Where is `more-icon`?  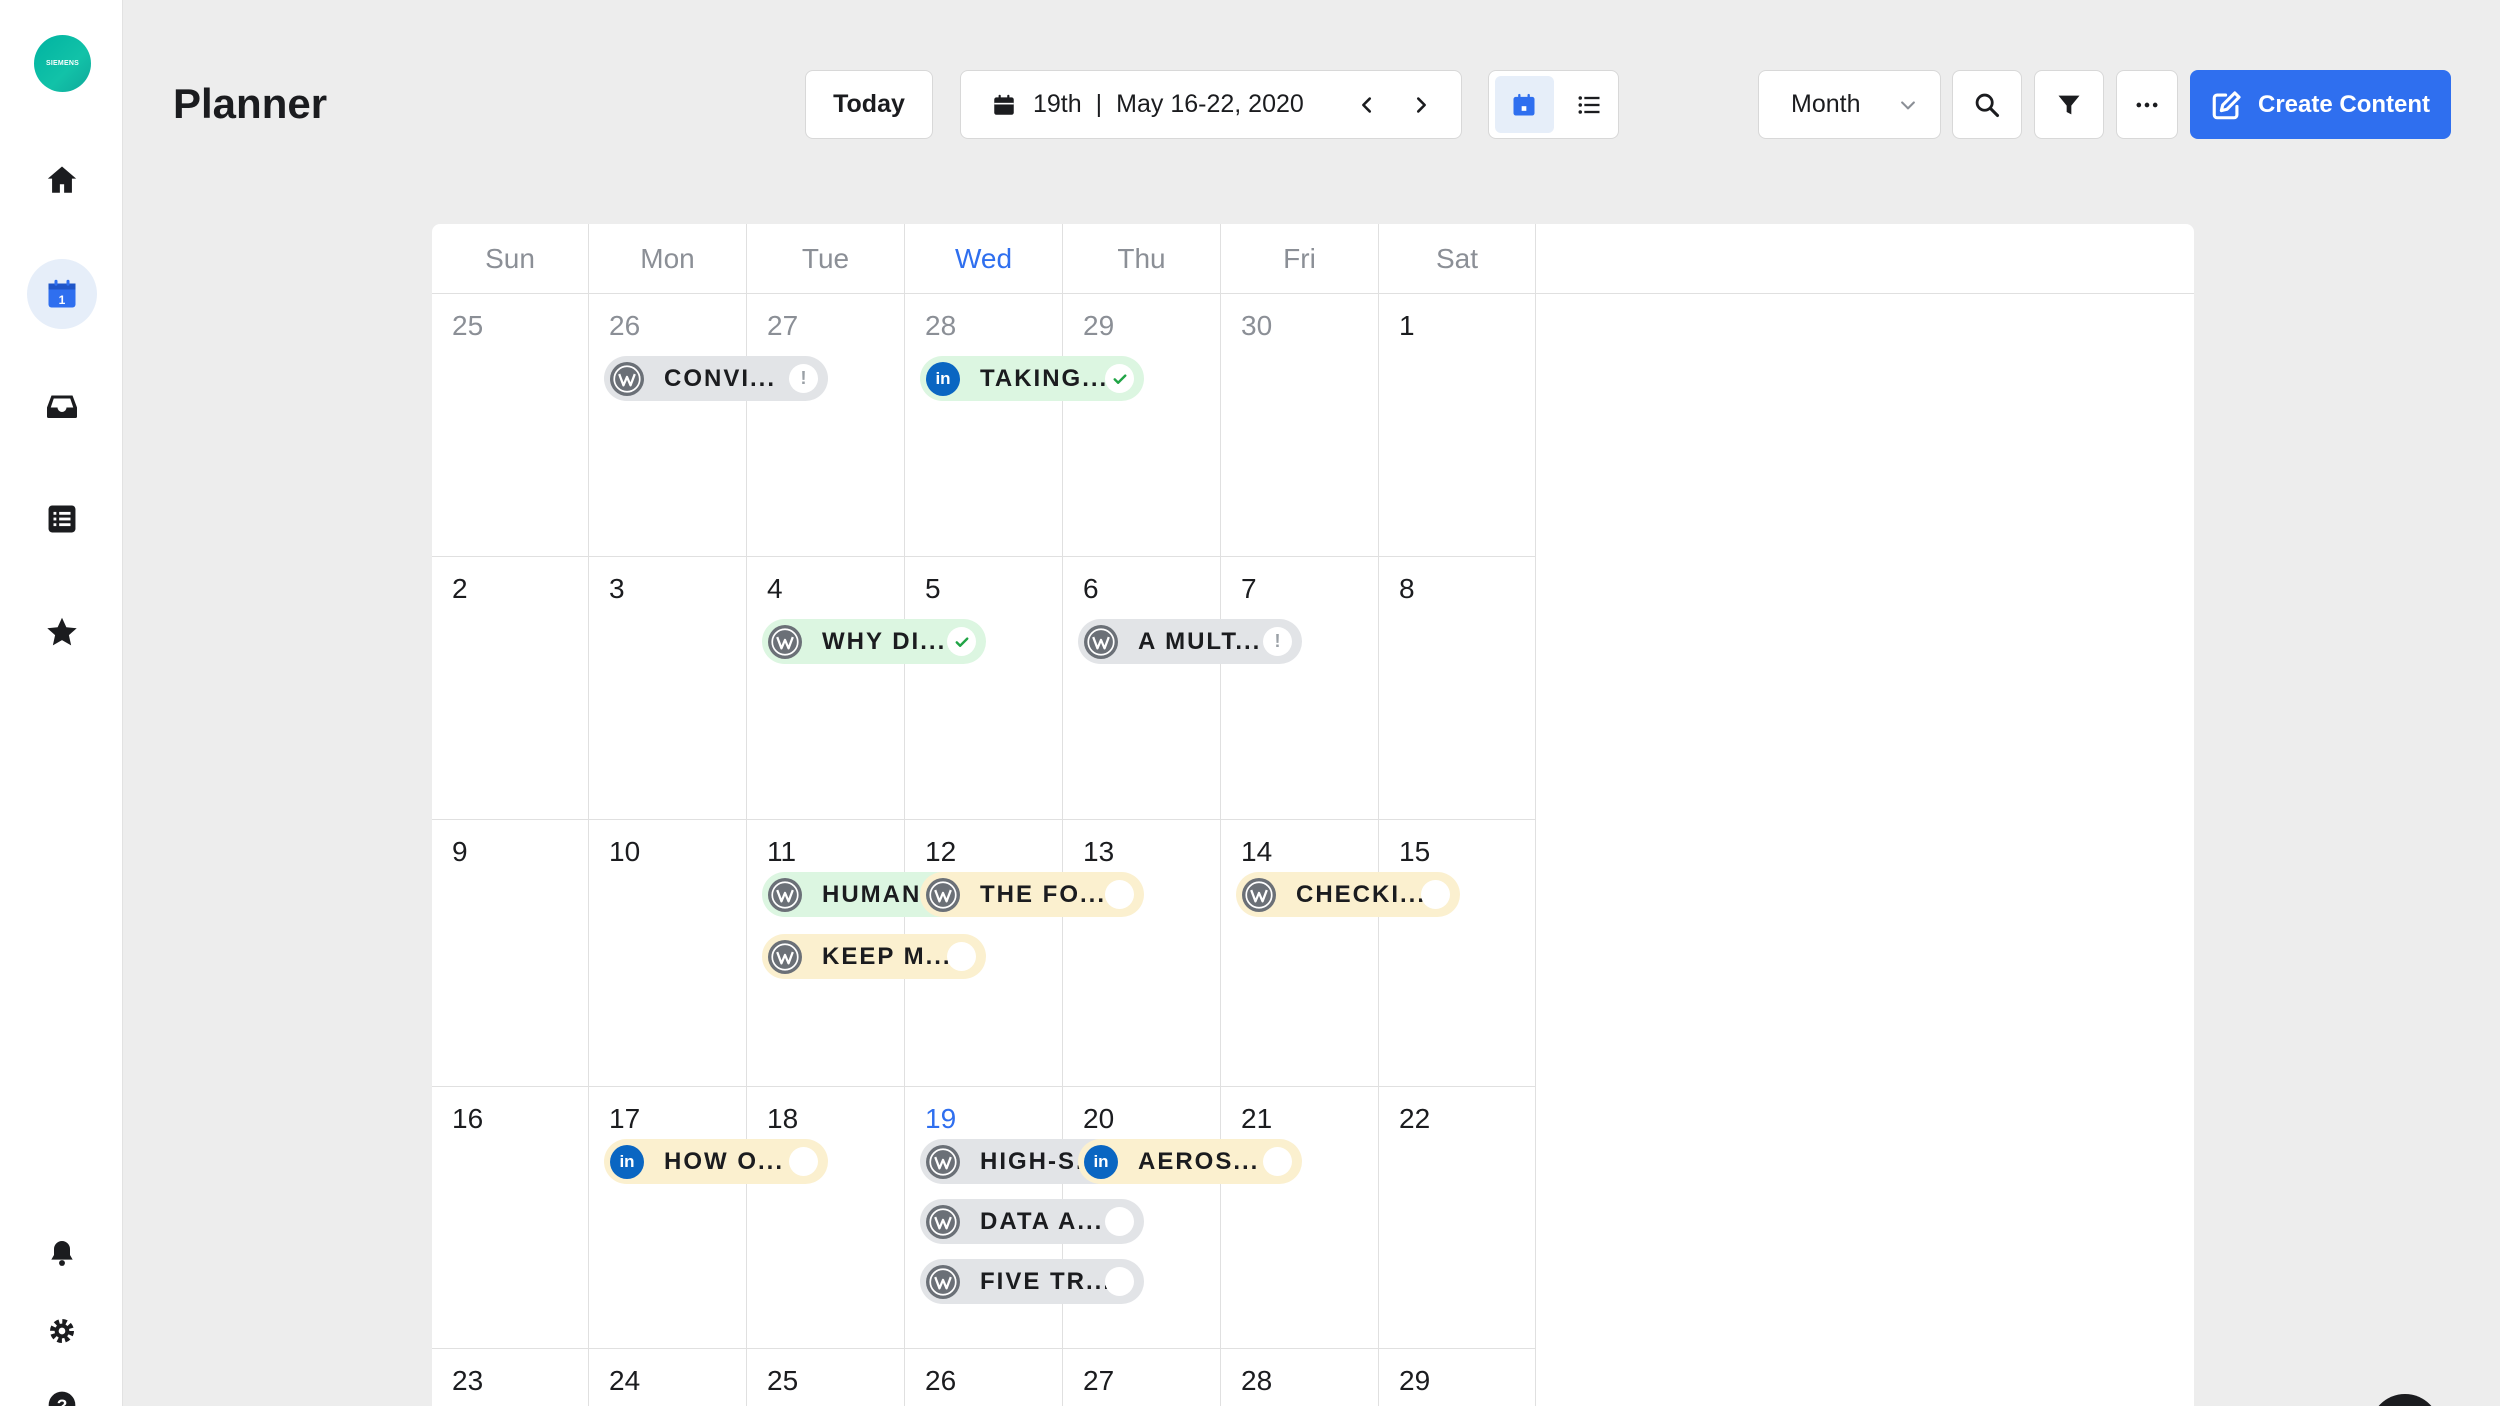
more-icon is located at coordinates (2147, 104).